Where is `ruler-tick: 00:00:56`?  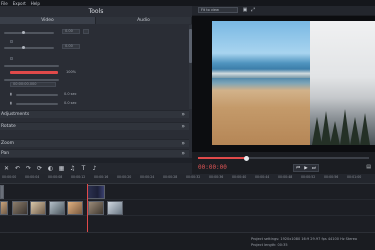
ruler-tick: 00:00:56 is located at coordinates (331, 177).